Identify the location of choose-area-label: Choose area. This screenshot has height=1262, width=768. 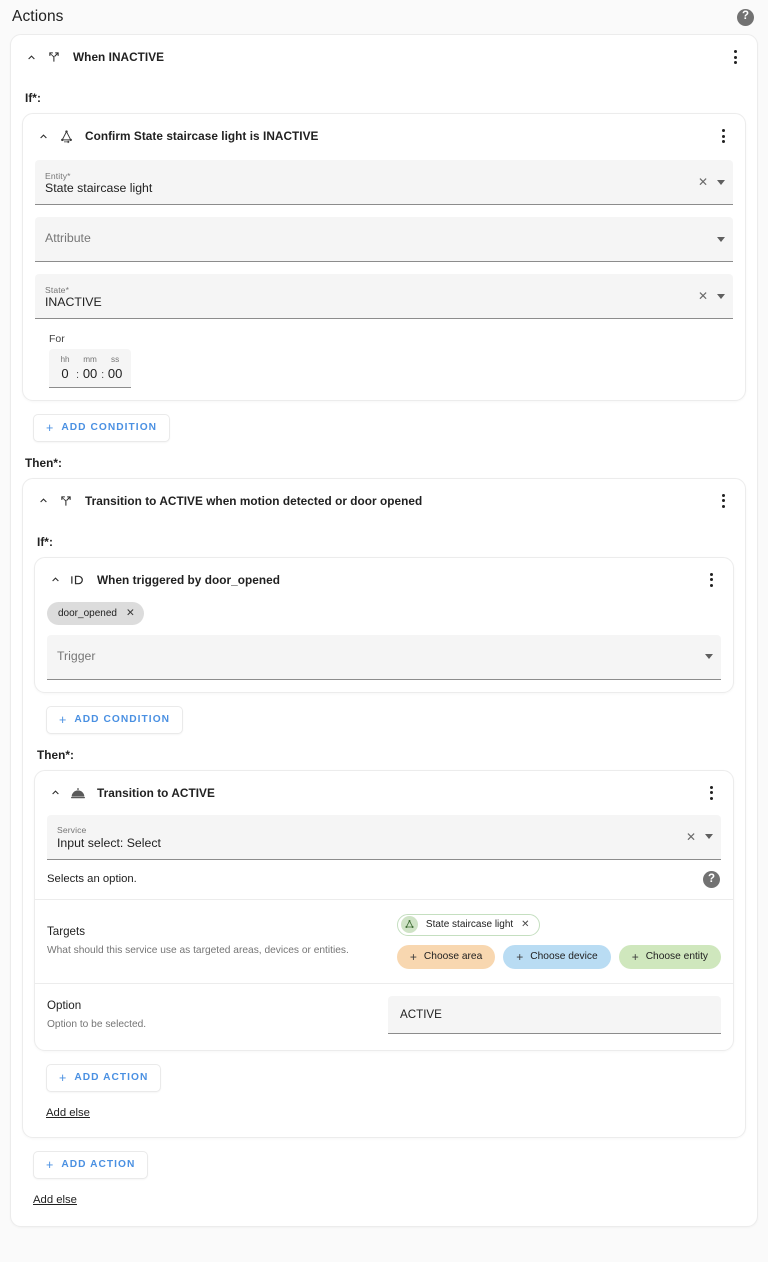
(453, 957).